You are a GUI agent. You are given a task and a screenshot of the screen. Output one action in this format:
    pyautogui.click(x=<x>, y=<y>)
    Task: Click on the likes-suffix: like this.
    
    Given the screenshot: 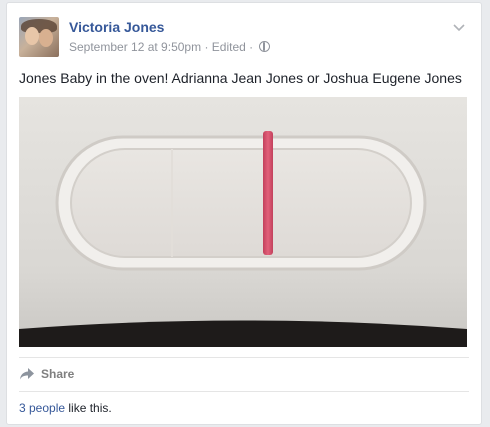 What is the action you would take?
    pyautogui.click(x=88, y=408)
    